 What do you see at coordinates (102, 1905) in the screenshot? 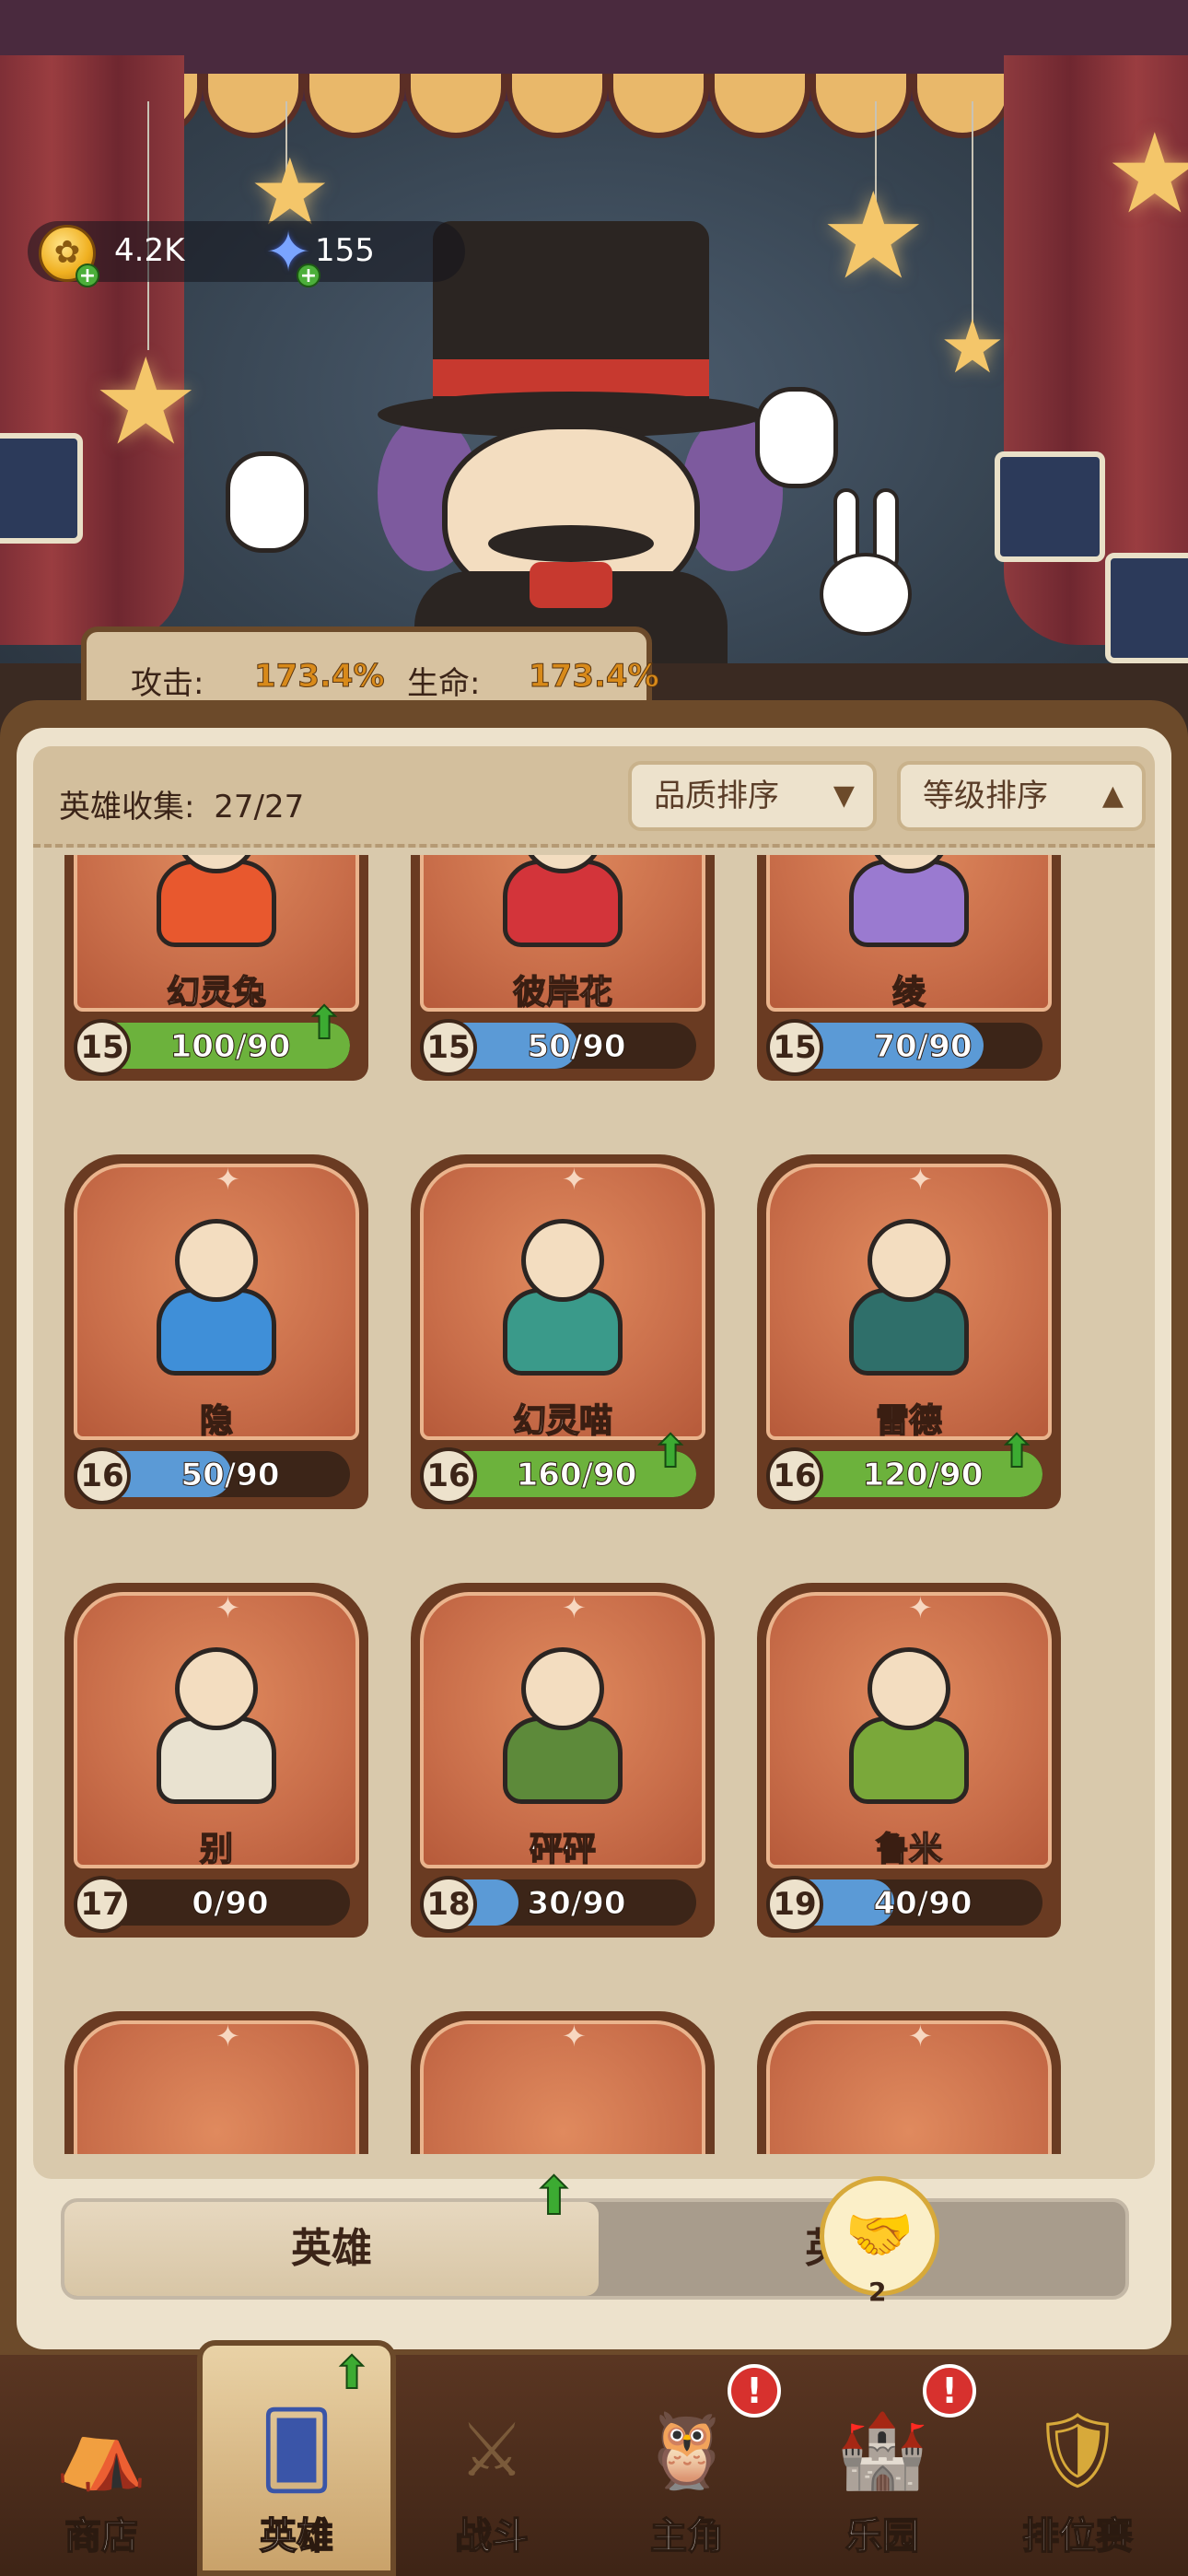
I see `hero-level-badge: 17` at bounding box center [102, 1905].